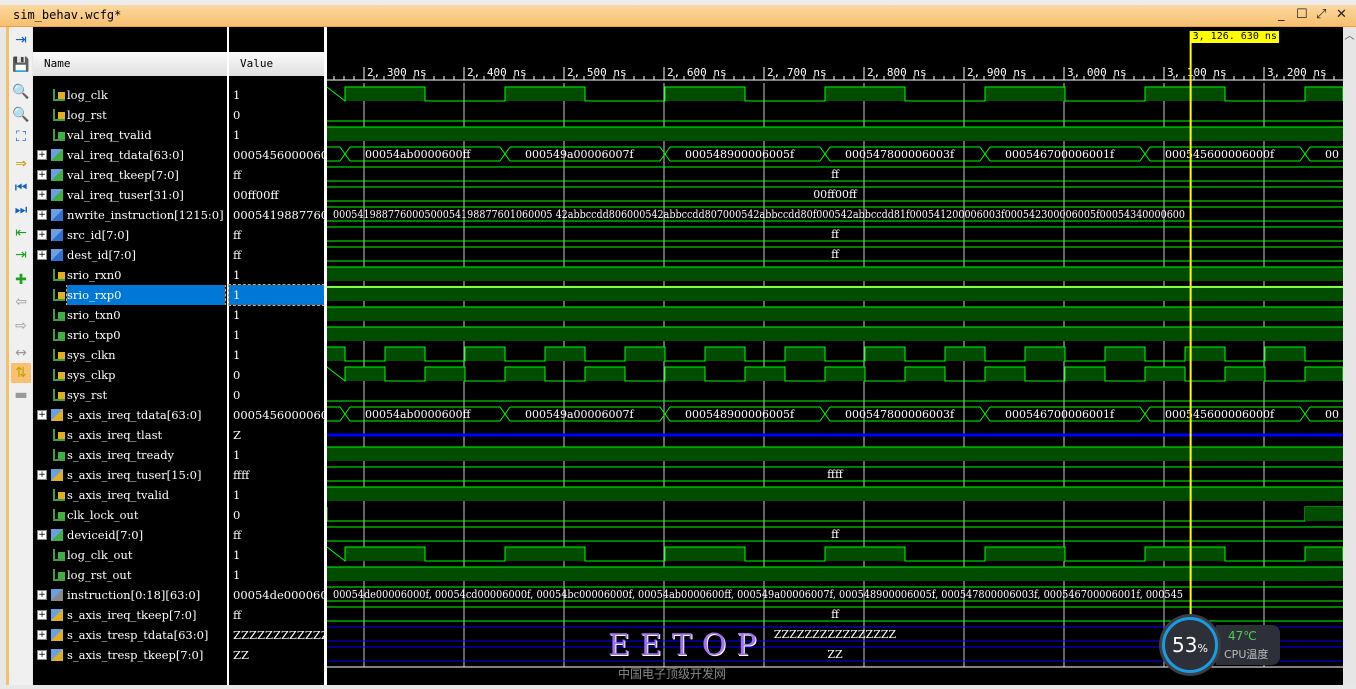 The image size is (1356, 689). What do you see at coordinates (1321, 14) in the screenshot?
I see `float-button: ⤢` at bounding box center [1321, 14].